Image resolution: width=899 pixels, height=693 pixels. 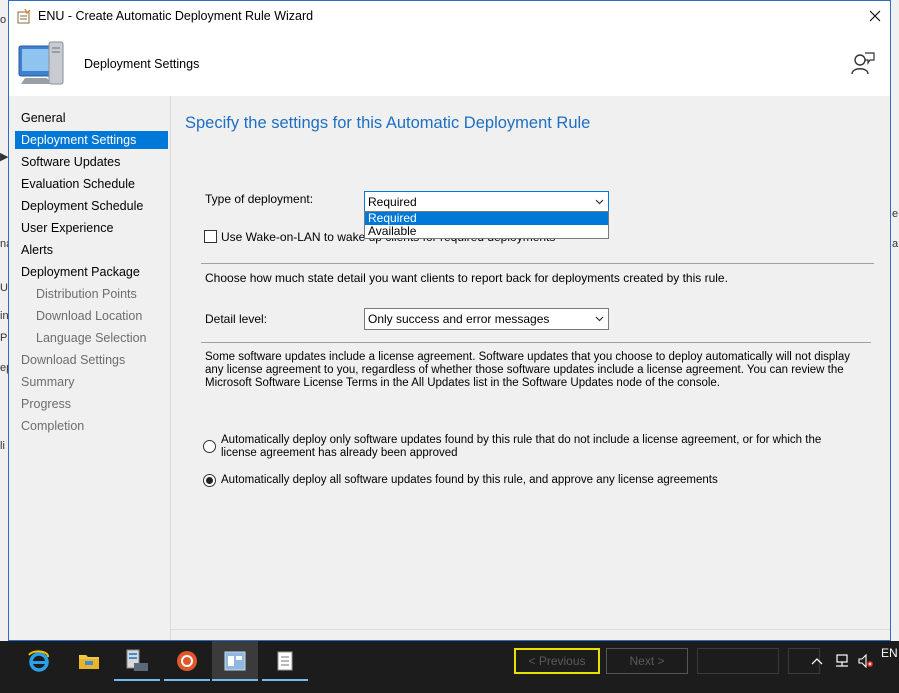 I want to click on deployment-type-label: Type of deployment:, so click(x=259, y=199).